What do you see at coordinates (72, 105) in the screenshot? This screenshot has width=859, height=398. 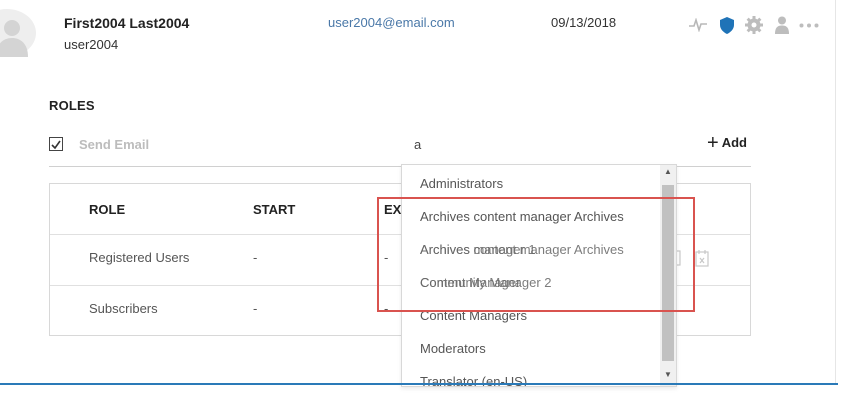 I see `roles-heading: ROLES` at bounding box center [72, 105].